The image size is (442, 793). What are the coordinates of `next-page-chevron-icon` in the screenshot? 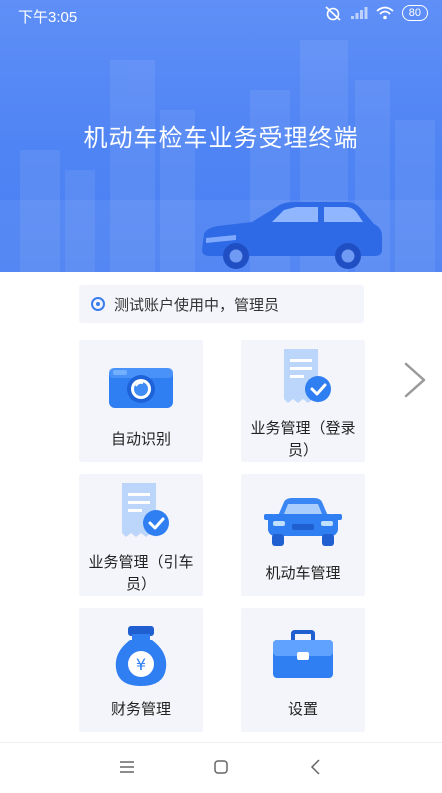 It's located at (415, 380).